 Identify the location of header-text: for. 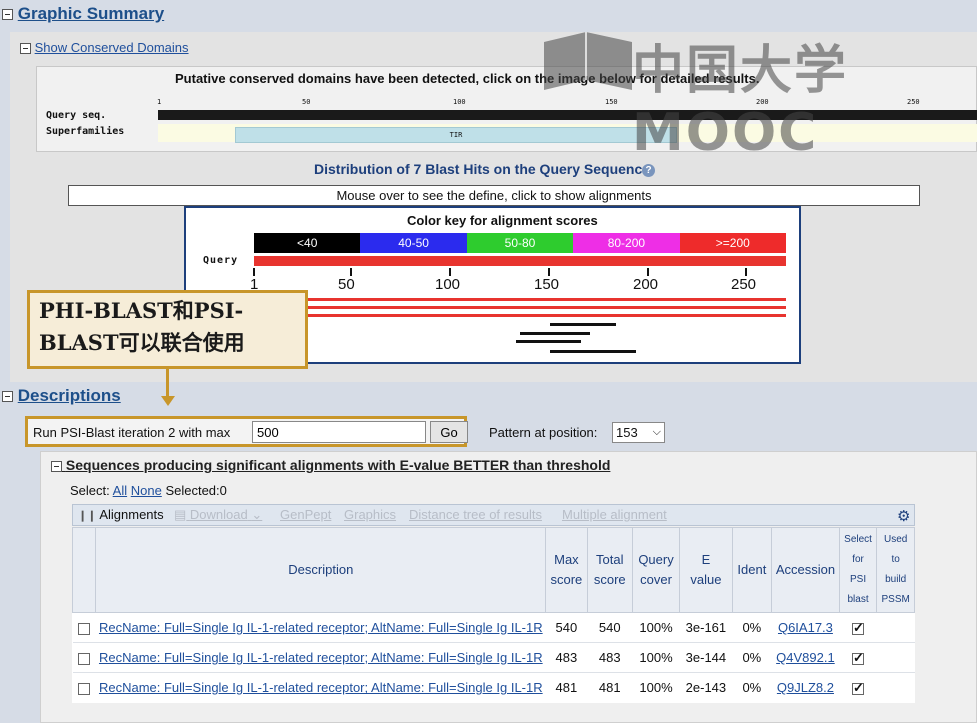
(858, 559).